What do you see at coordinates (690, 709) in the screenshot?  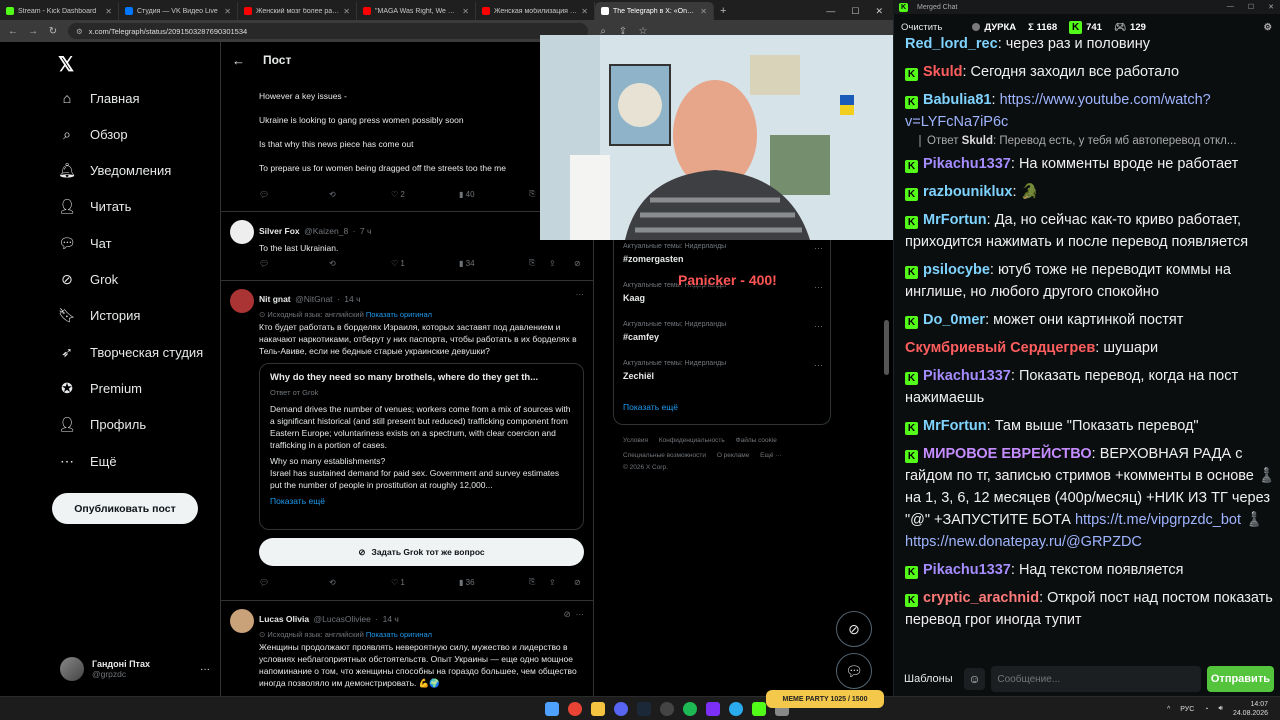 I see `spotify-icon` at bounding box center [690, 709].